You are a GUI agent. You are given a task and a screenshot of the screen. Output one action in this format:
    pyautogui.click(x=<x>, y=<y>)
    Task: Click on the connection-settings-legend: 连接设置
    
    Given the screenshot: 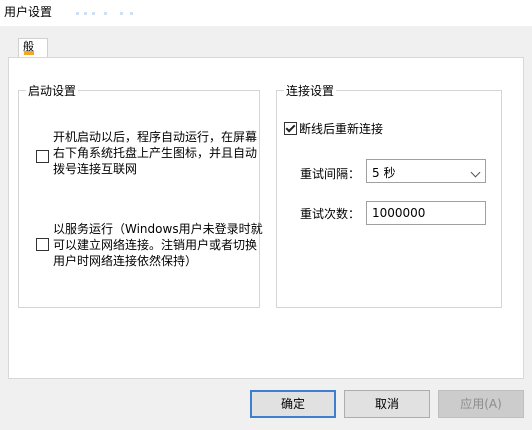 What is the action you would take?
    pyautogui.click(x=310, y=91)
    